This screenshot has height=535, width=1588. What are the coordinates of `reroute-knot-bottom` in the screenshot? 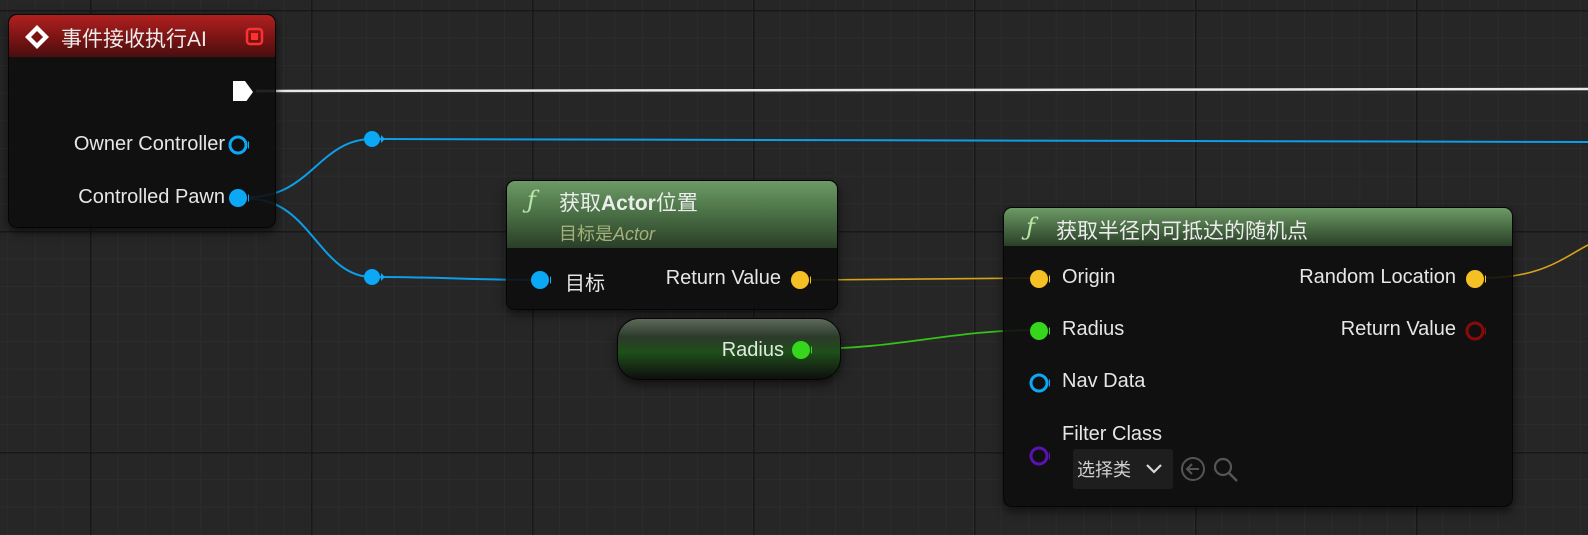 It's located at (374, 277).